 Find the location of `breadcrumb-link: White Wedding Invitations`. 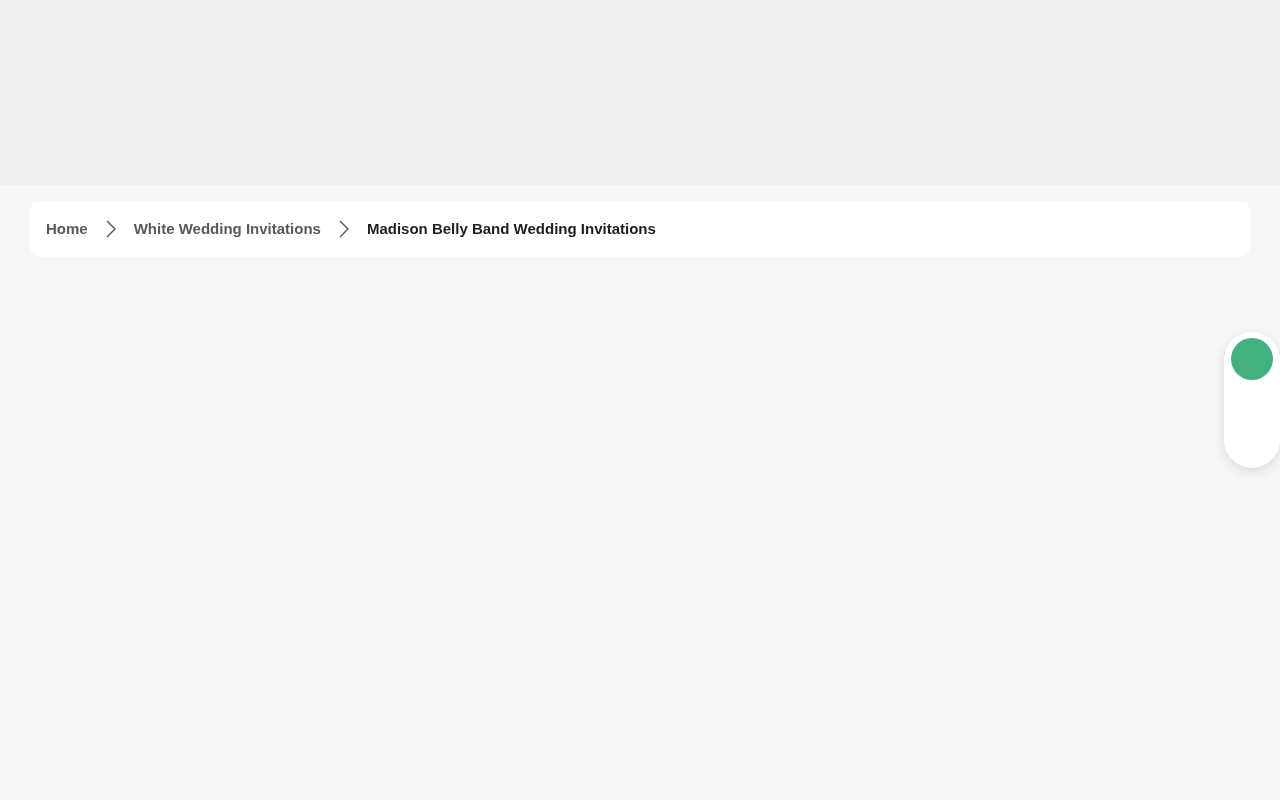

breadcrumb-link: White Wedding Invitations is located at coordinates (227, 229).